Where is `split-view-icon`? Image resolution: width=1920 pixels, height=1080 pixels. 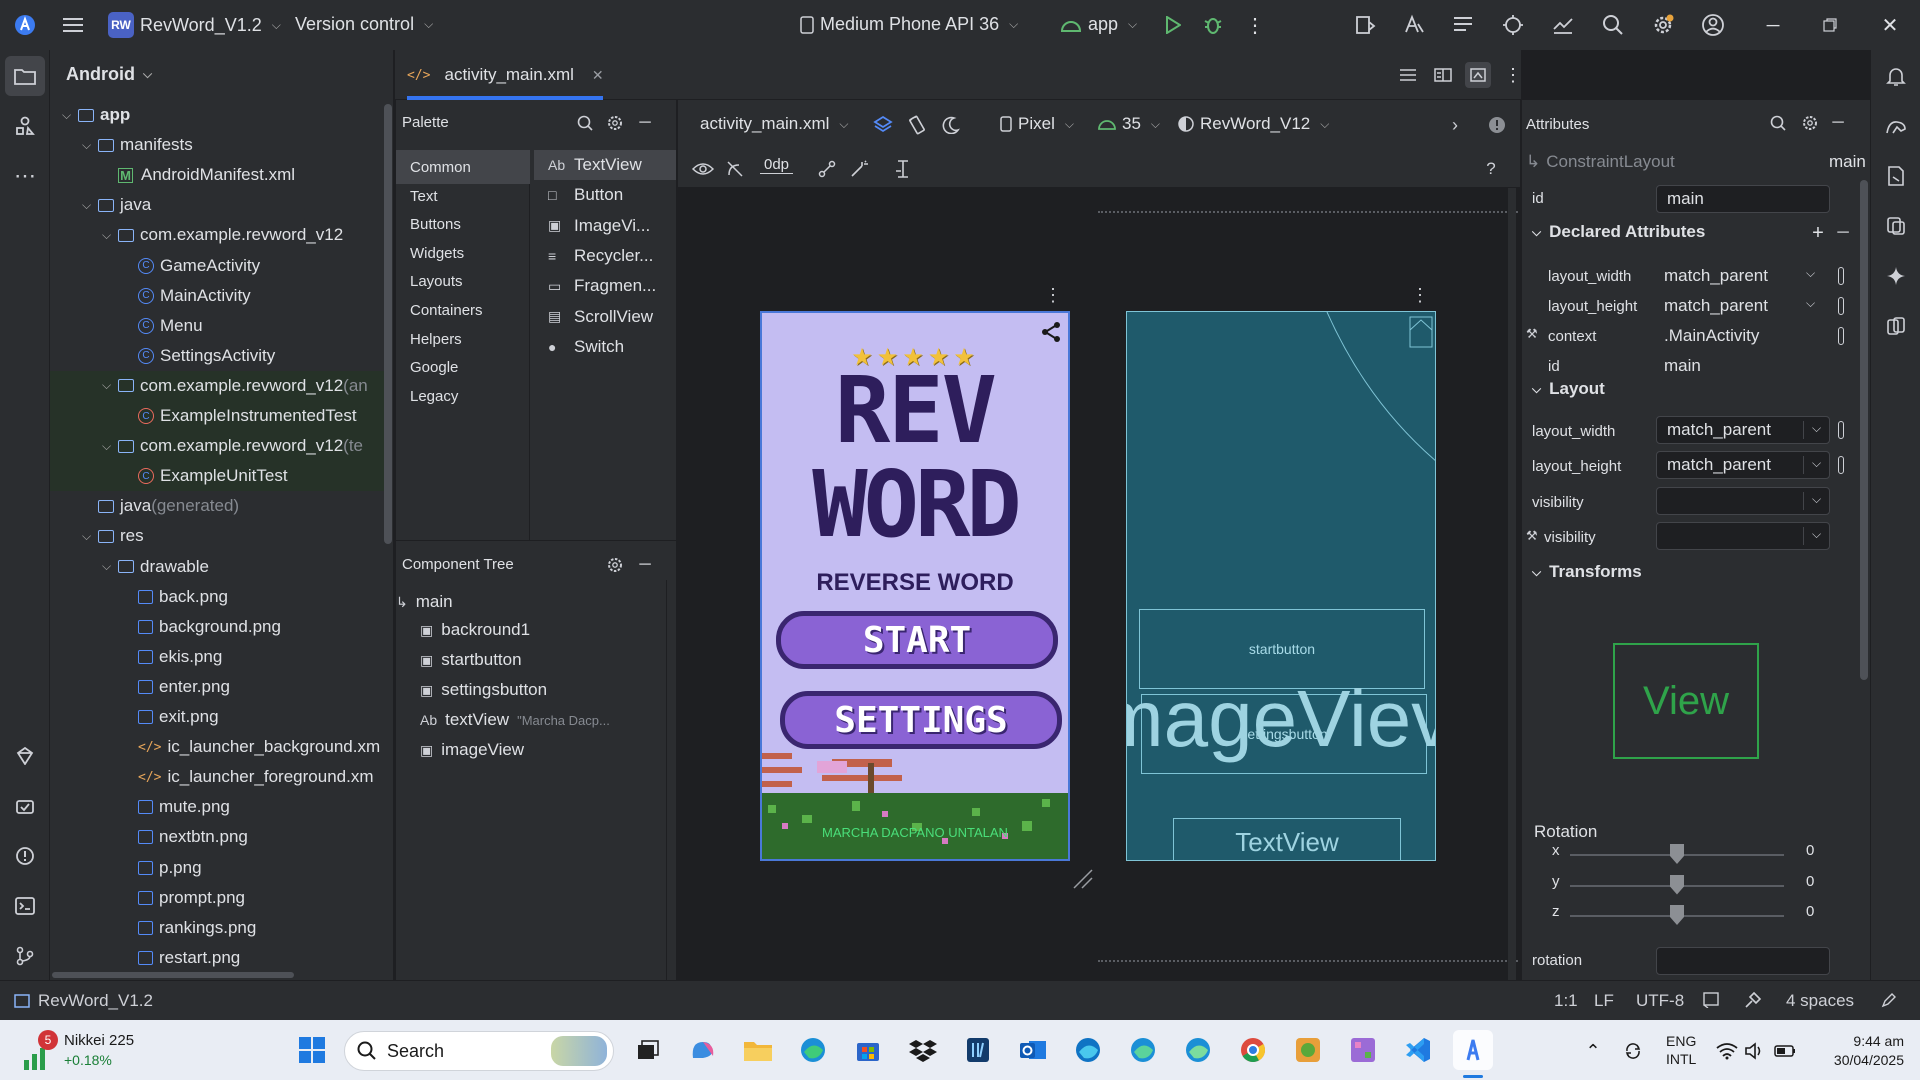 split-view-icon is located at coordinates (1443, 75).